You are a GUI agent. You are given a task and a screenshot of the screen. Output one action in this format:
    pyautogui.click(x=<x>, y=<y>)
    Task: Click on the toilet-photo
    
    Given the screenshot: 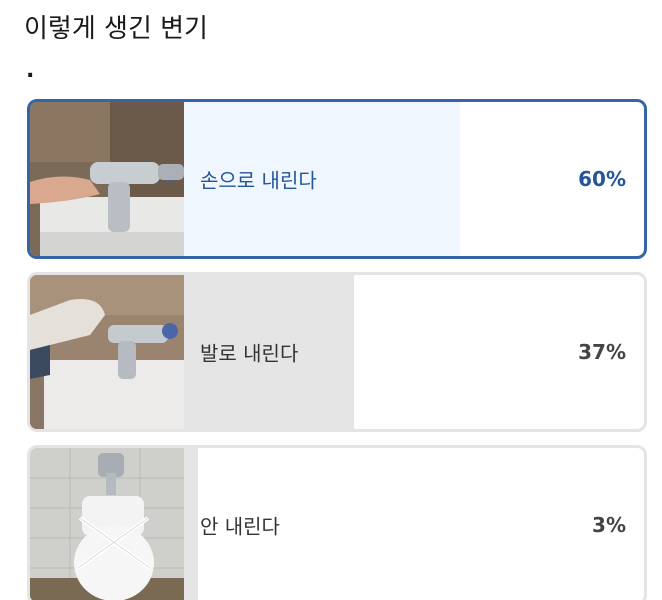 What is the action you would take?
    pyautogui.click(x=107, y=524)
    